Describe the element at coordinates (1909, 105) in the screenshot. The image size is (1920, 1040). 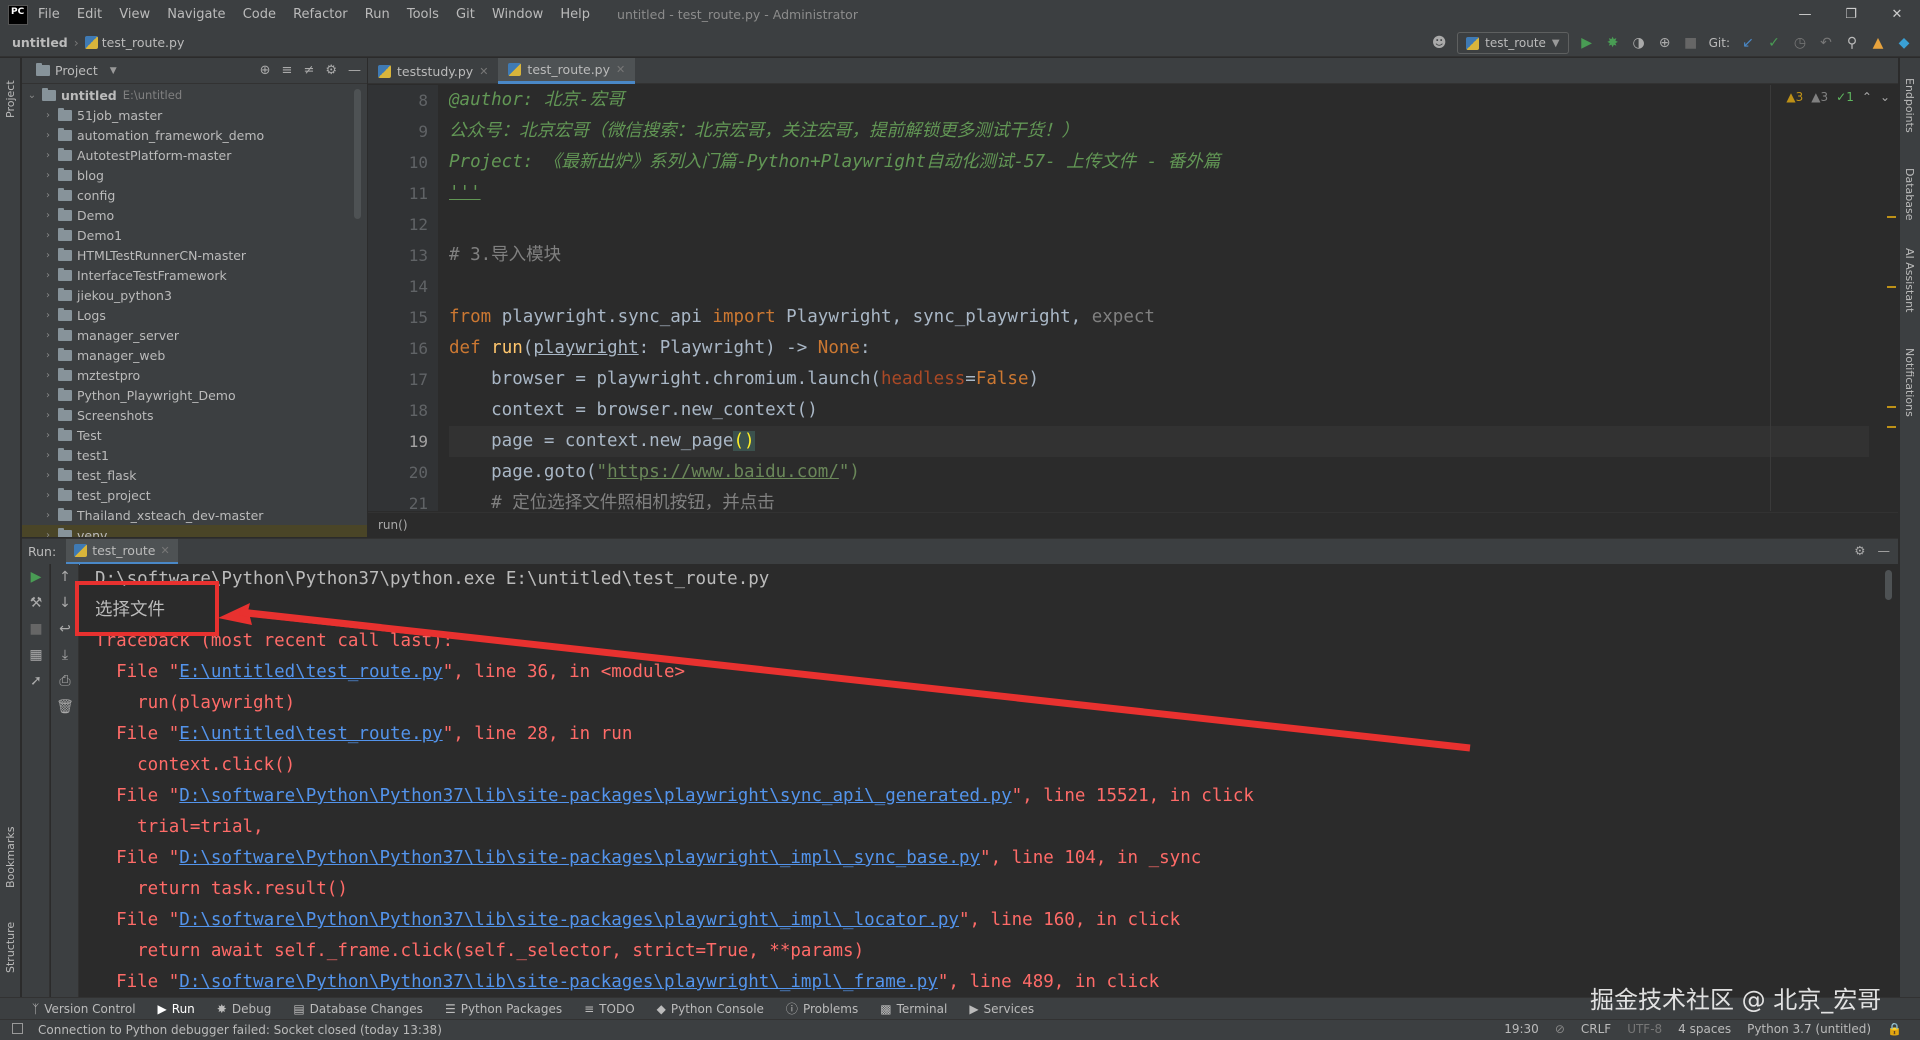
I see `endpoints-tool-tab: Endpoints` at that location.